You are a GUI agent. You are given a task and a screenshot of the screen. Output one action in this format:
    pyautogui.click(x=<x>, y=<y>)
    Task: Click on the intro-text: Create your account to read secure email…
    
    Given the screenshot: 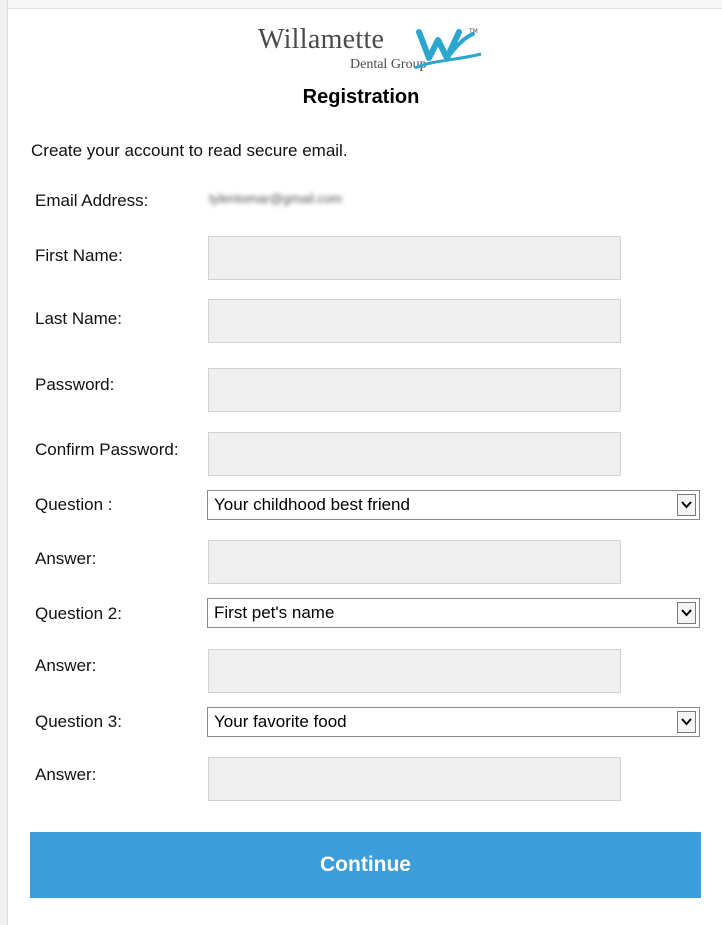 What is the action you would take?
    pyautogui.click(x=189, y=150)
    